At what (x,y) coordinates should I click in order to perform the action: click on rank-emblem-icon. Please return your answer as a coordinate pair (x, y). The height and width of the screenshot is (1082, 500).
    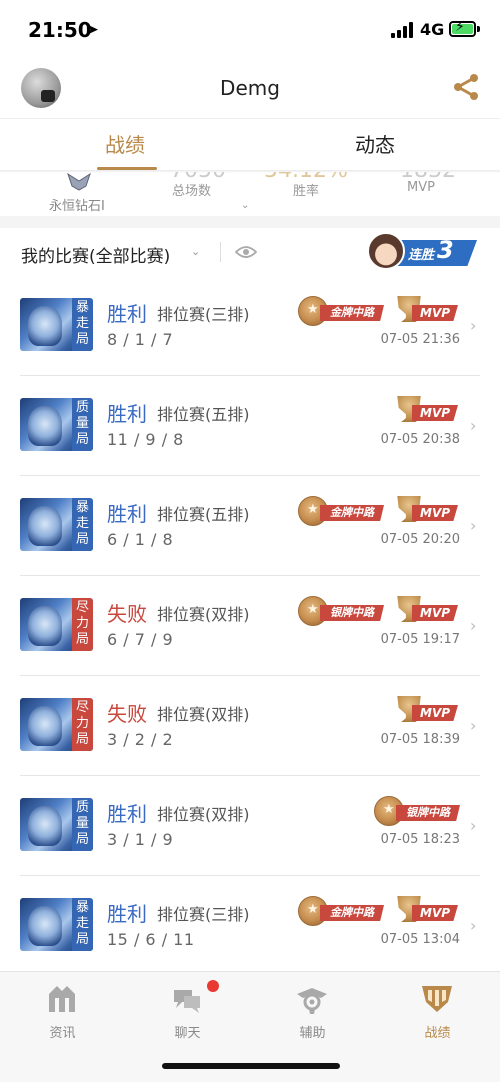
    Looking at the image, I should click on (79, 181).